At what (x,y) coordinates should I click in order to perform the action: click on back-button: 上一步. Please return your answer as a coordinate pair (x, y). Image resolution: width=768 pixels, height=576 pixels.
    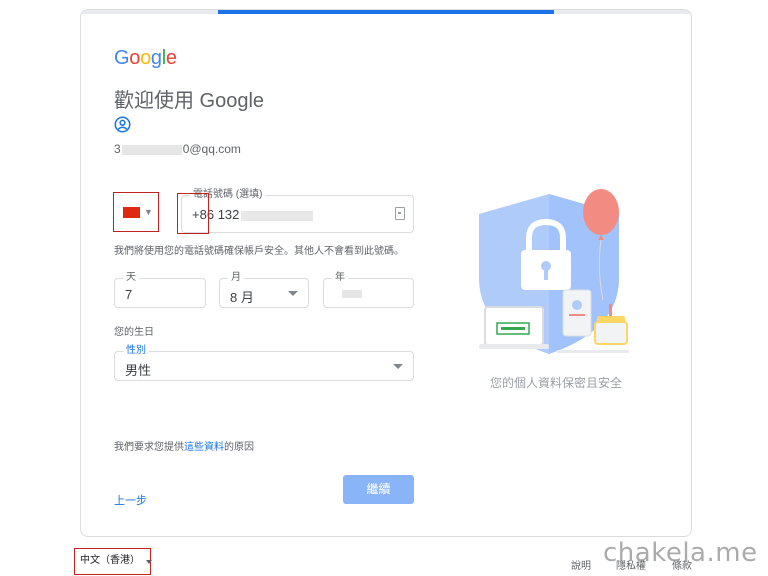
    Looking at the image, I should click on (130, 500).